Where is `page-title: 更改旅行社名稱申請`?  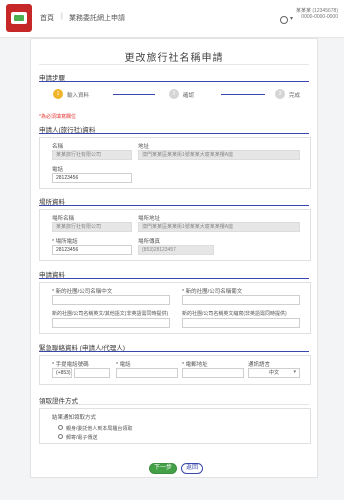
page-title: 更改旅行社名稱申請 is located at coordinates (174, 58).